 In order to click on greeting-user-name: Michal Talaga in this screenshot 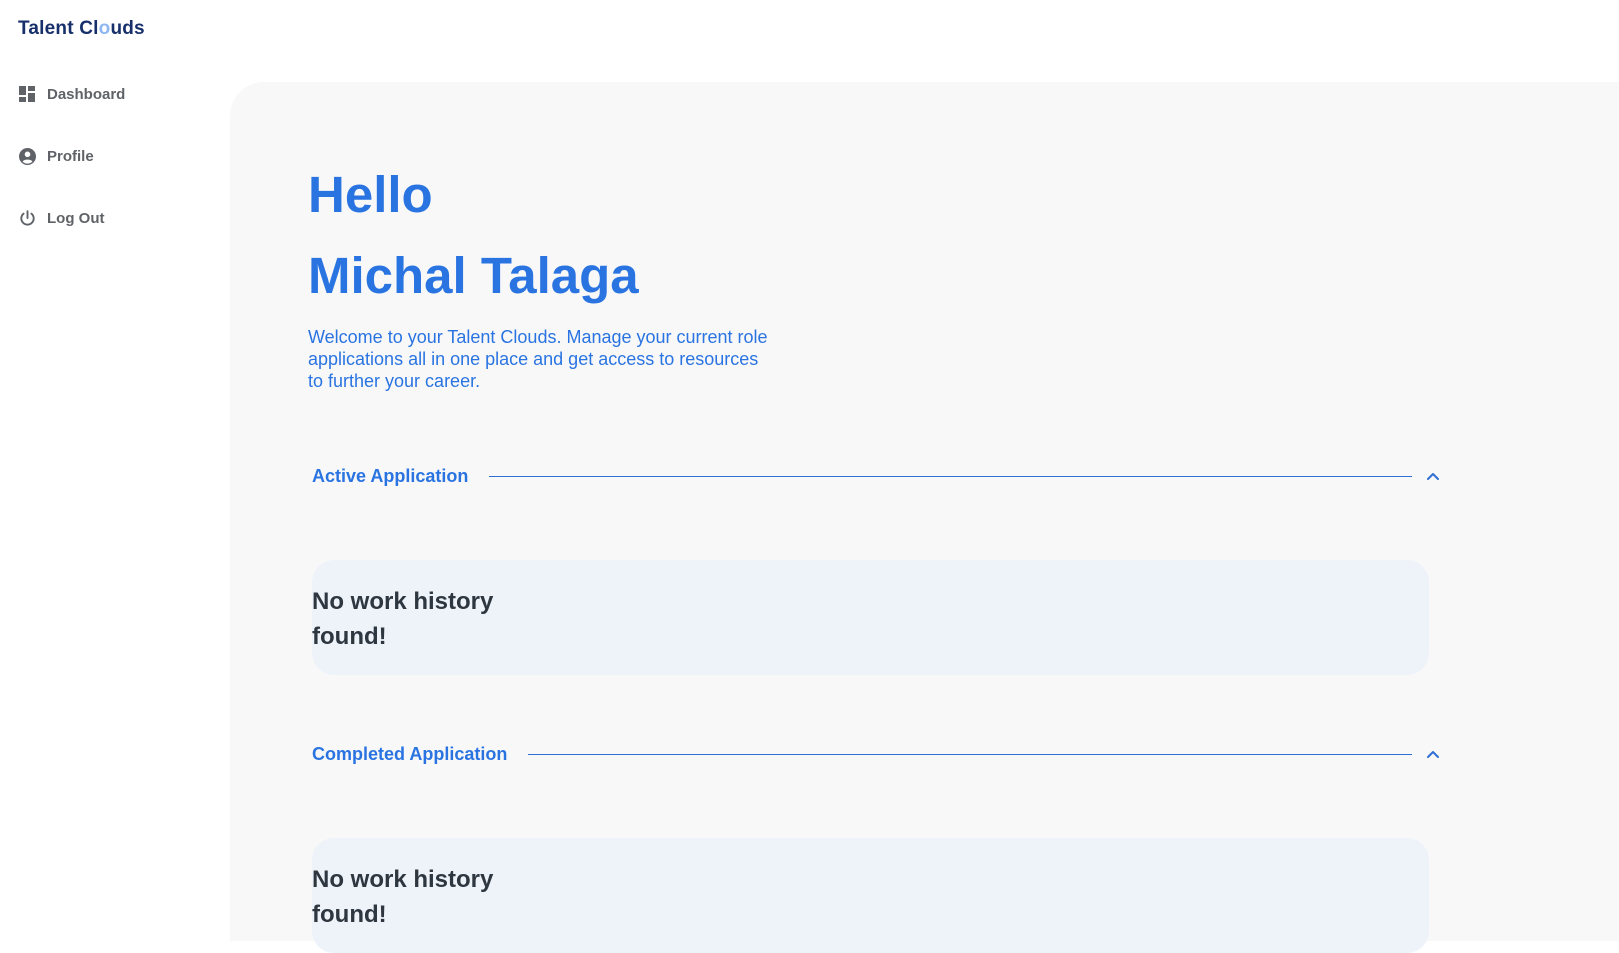, I will do `click(473, 275)`.